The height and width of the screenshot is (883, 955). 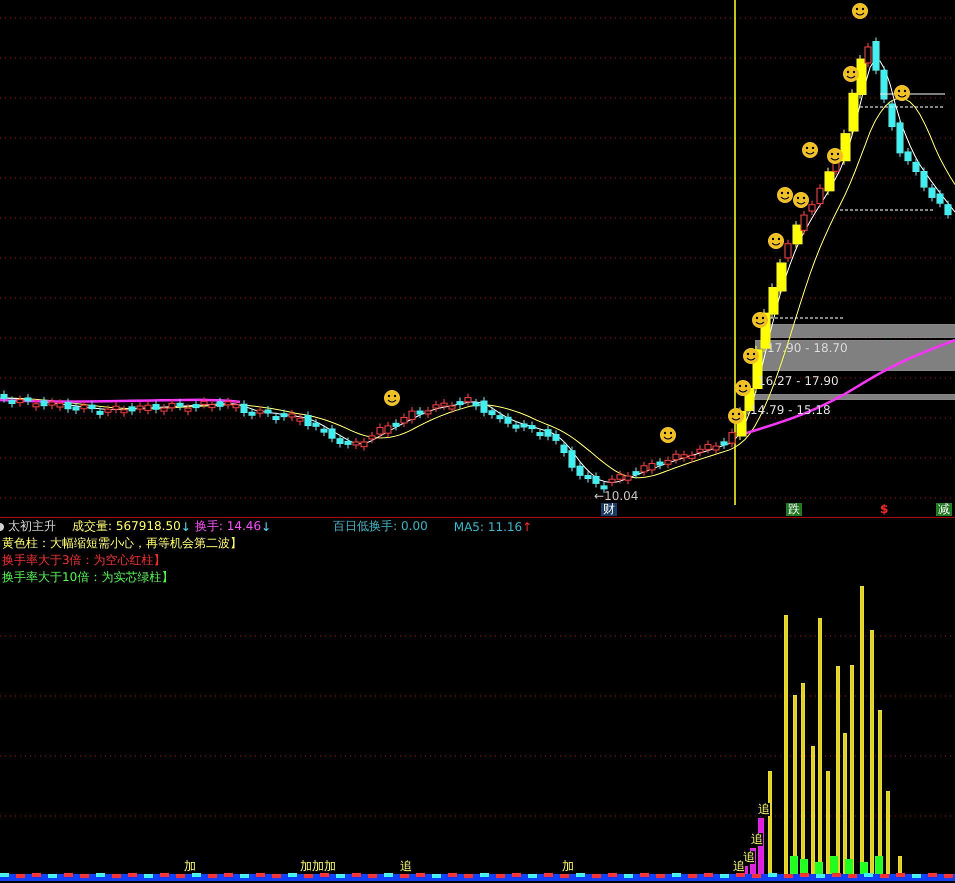 What do you see at coordinates (126, 526) in the screenshot?
I see `indicator-value: 成交量: 567918.50` at bounding box center [126, 526].